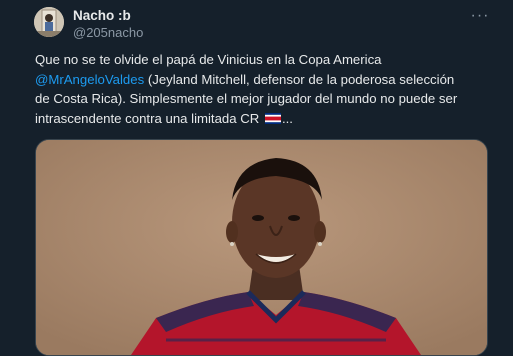 The height and width of the screenshot is (356, 513). I want to click on costa-rica-flag-icon, so click(272, 118).